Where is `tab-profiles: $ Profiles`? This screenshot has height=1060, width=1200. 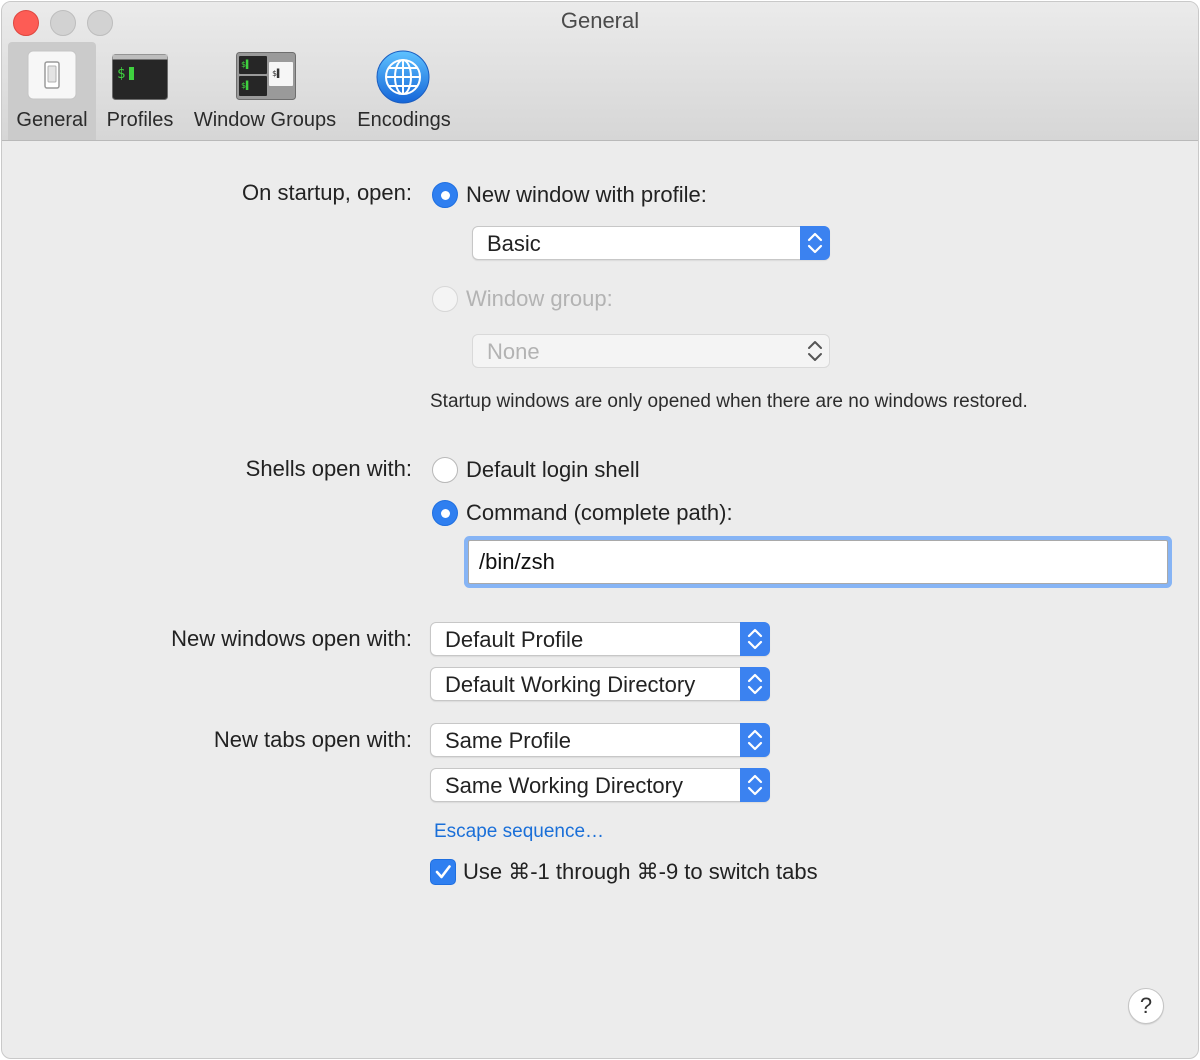
tab-profiles: $ Profiles is located at coordinates (140, 91).